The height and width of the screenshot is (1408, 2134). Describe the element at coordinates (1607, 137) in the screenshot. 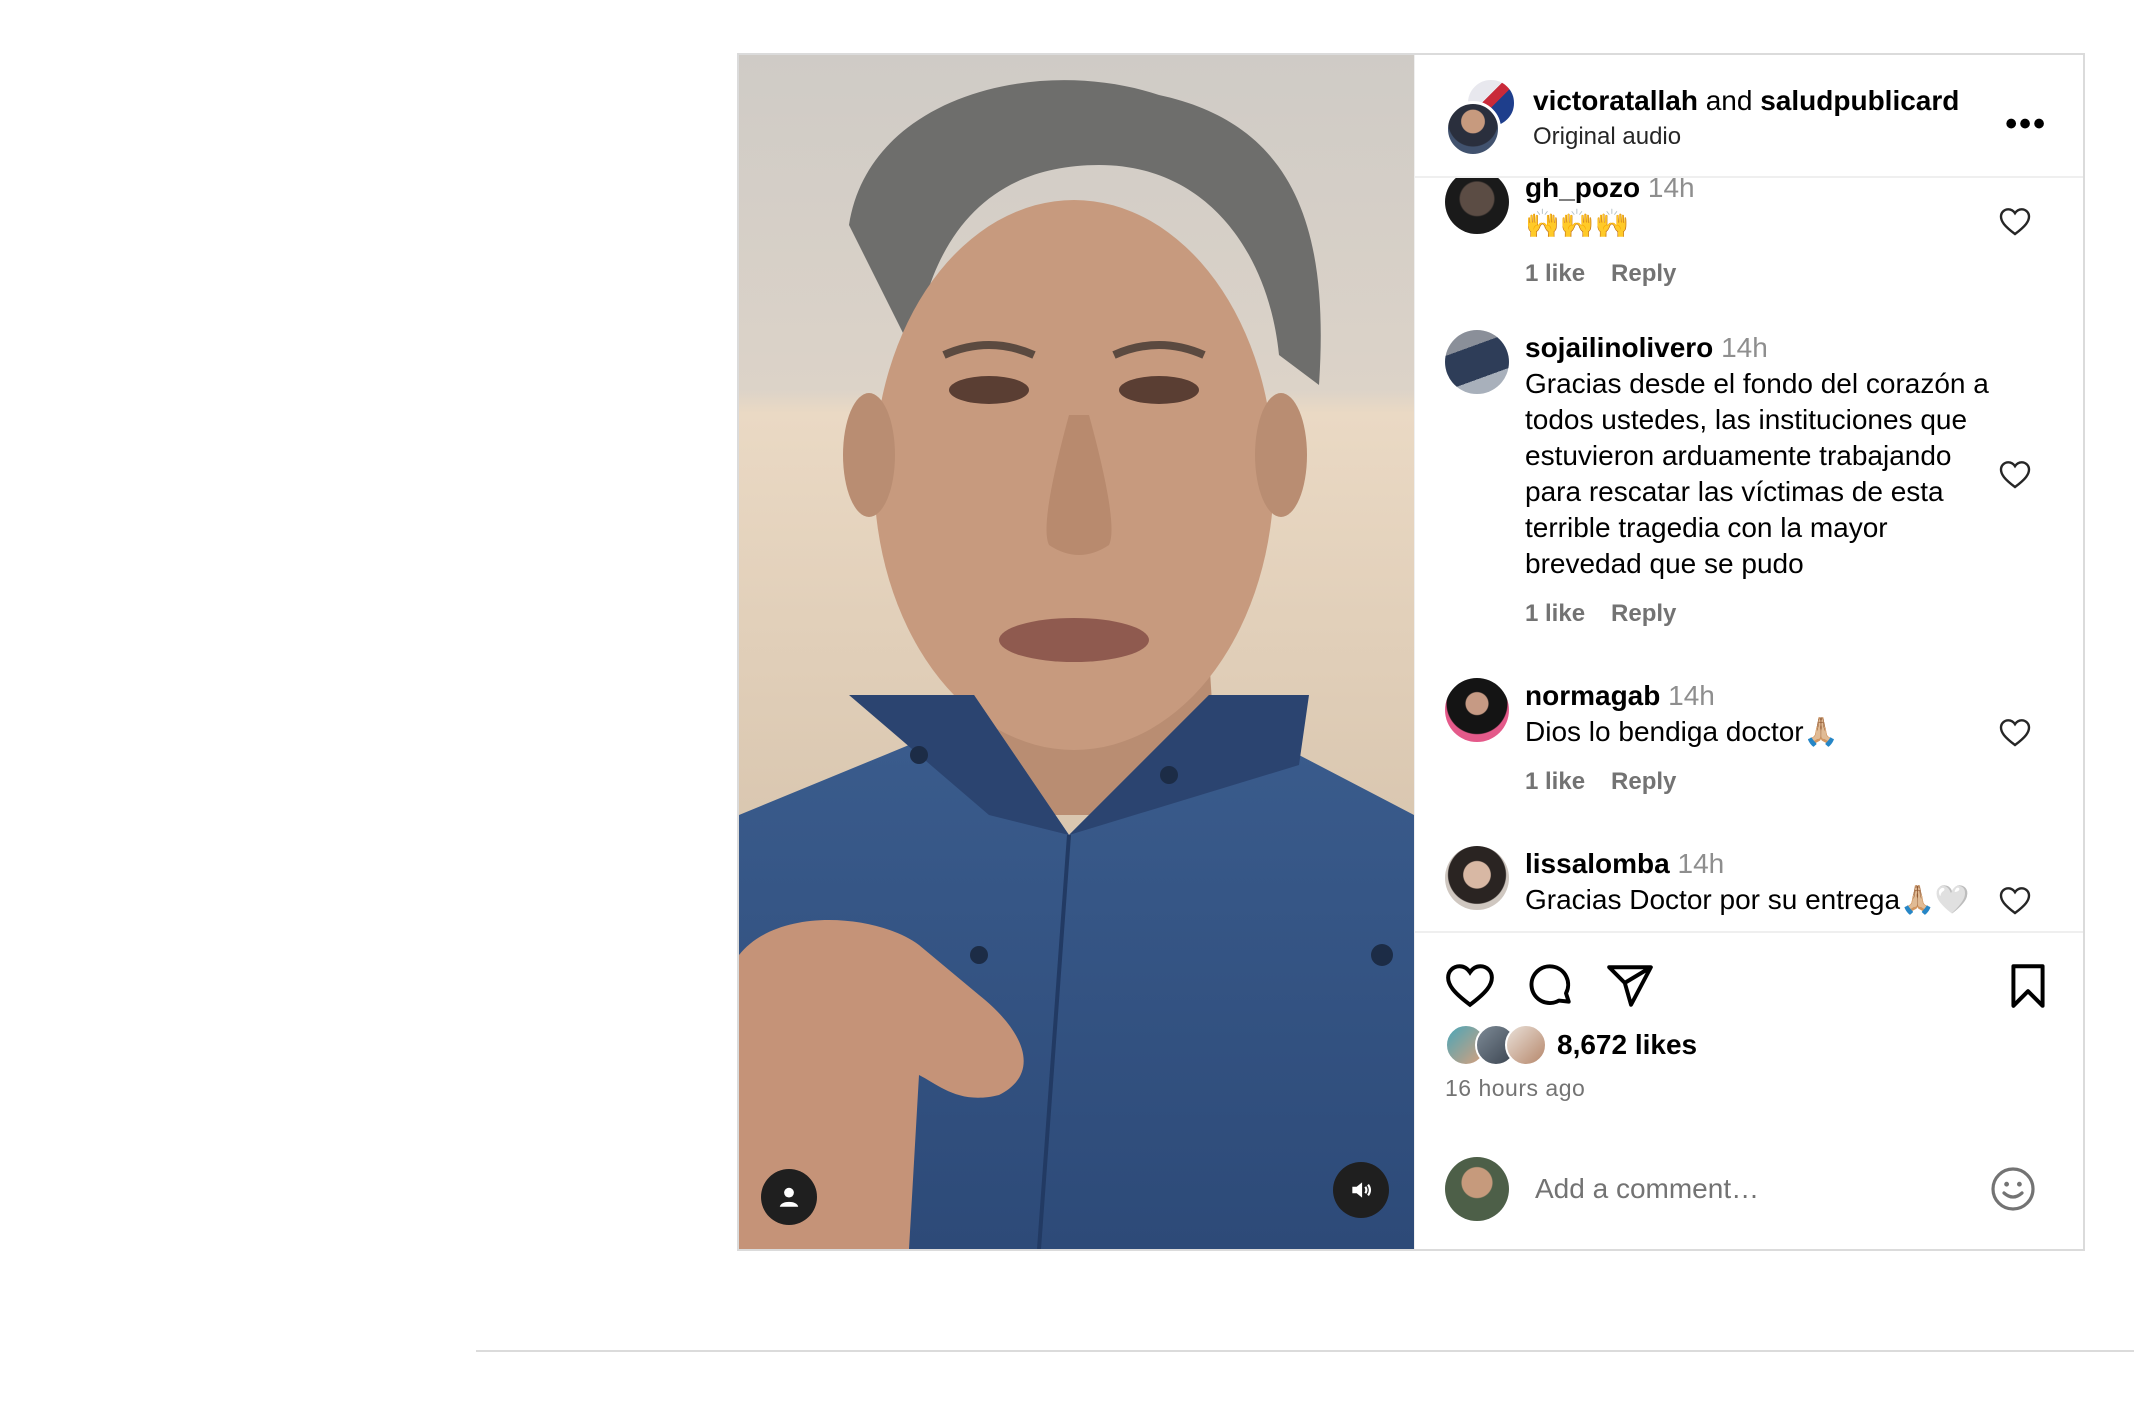

I see `audio-link: Original audio` at that location.